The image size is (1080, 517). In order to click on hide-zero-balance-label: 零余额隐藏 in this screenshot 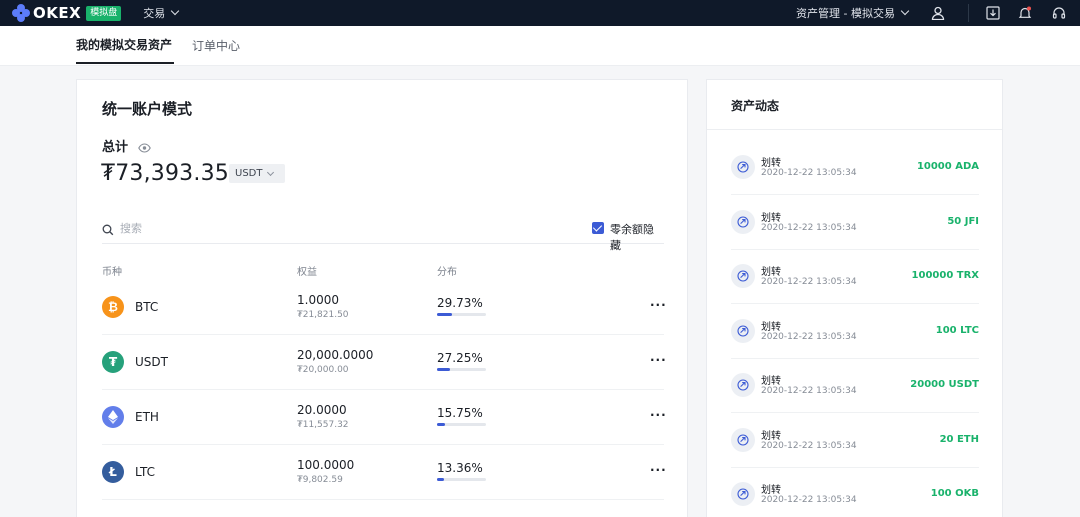, I will do `click(632, 237)`.